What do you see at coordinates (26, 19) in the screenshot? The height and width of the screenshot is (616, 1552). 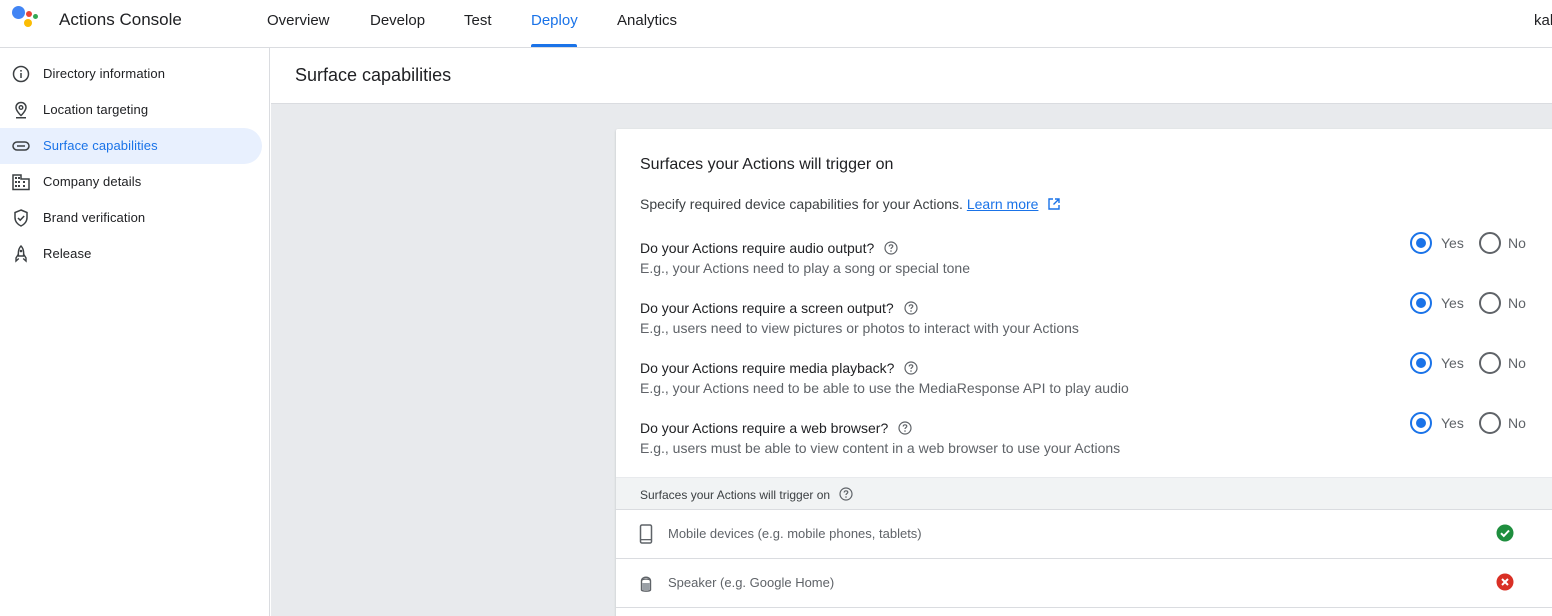 I see `google-assistant-logo-icon` at bounding box center [26, 19].